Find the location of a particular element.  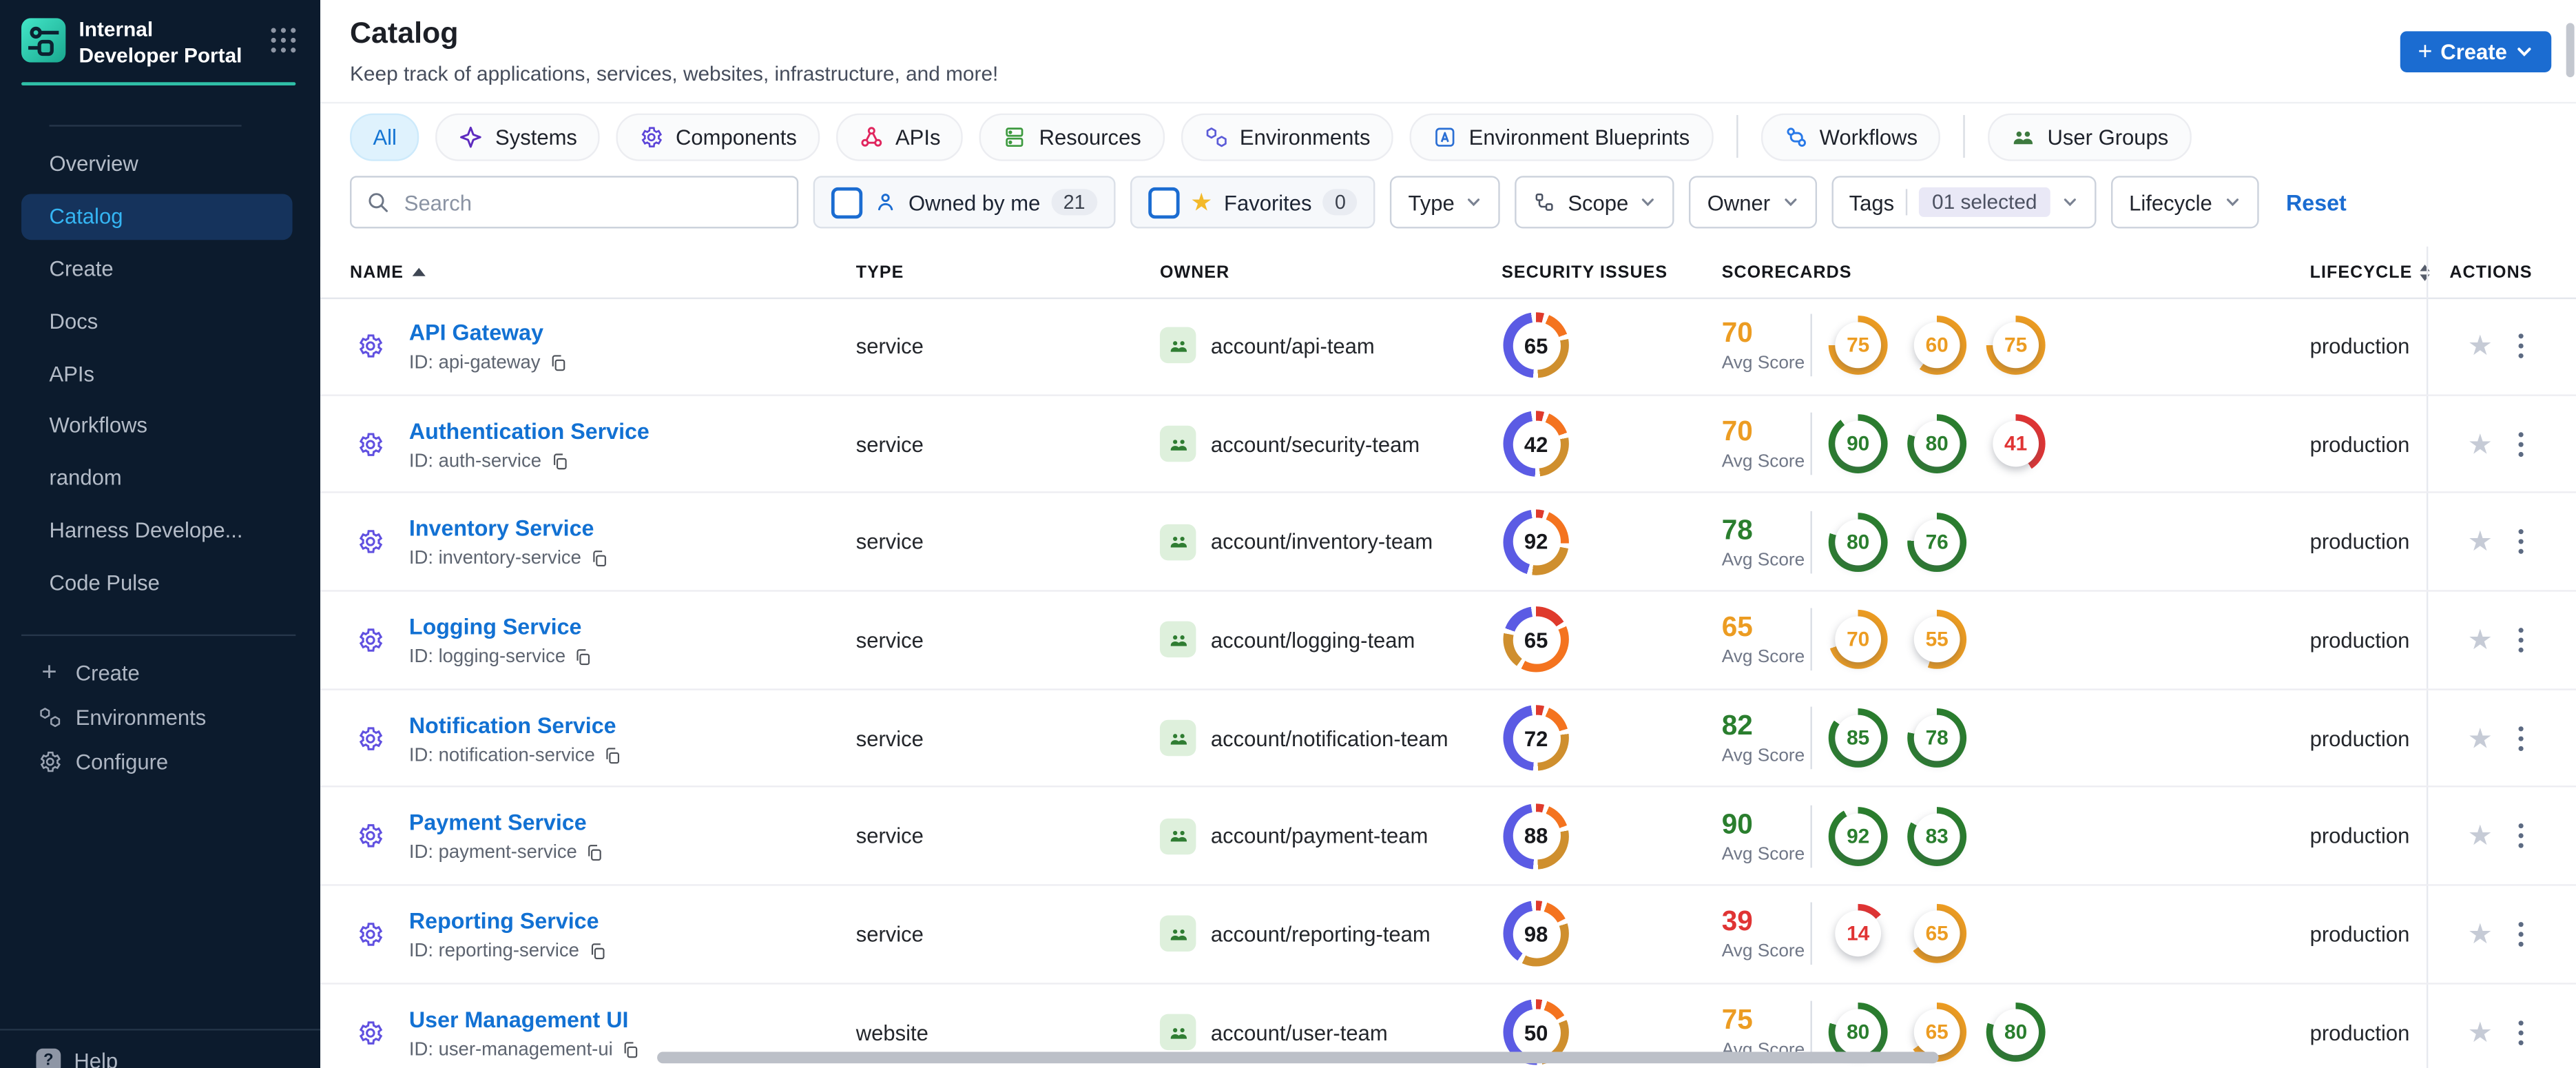

scorecard-ring: 83 is located at coordinates (1937, 836).